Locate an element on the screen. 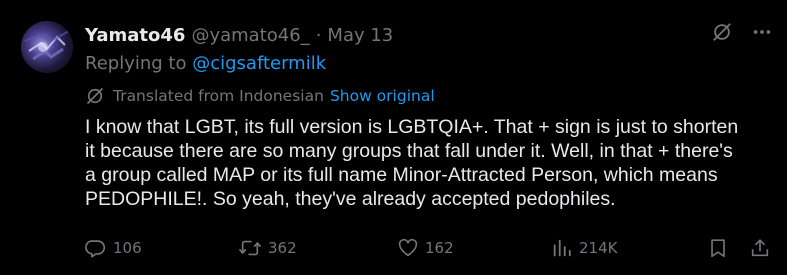  more-icon is located at coordinates (762, 32).